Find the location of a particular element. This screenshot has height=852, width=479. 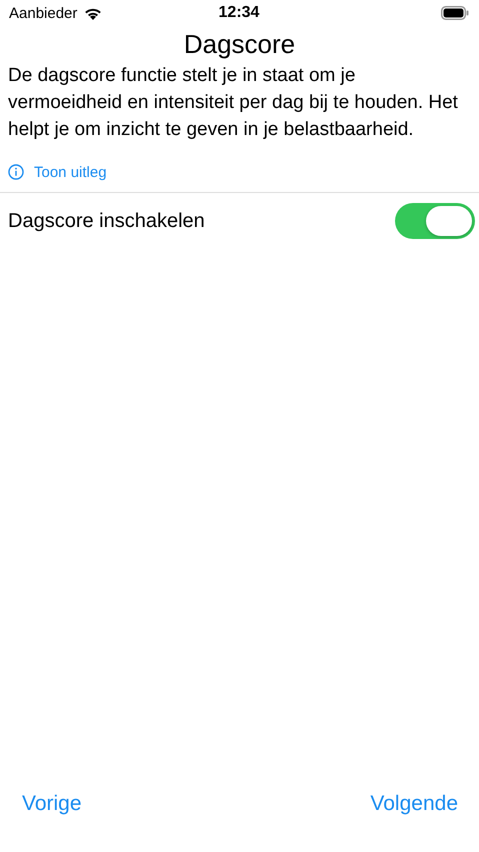

toggle-switch is located at coordinates (435, 221).